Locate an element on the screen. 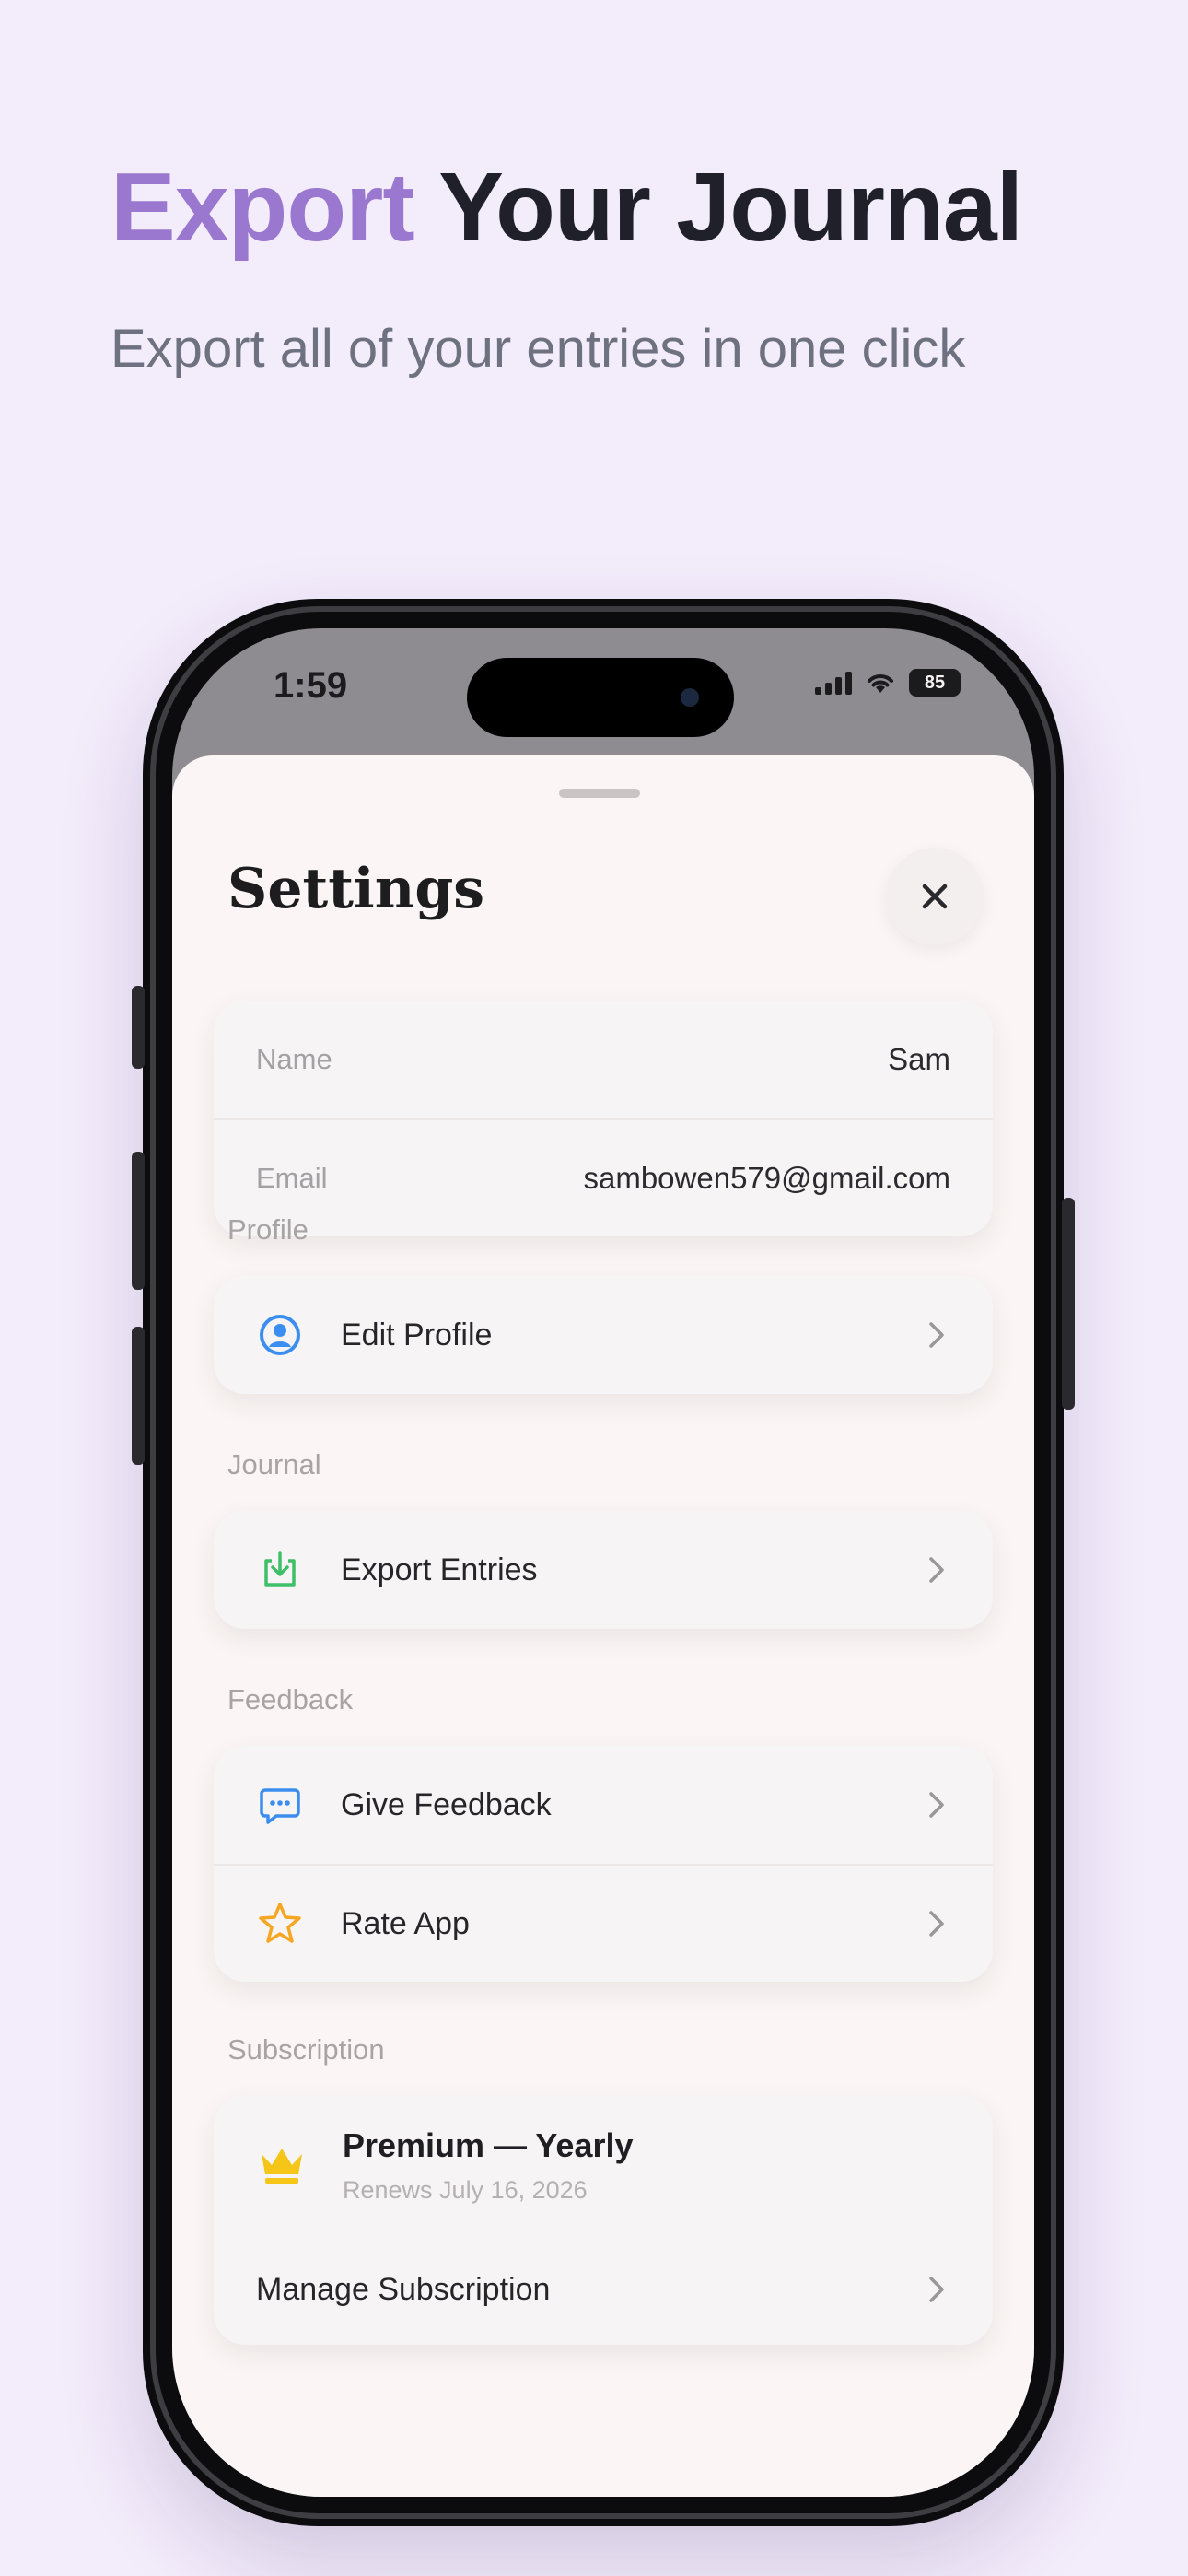 The height and width of the screenshot is (2576, 1188). feedback-card: Give Feedback Rate App is located at coordinates (603, 1864).